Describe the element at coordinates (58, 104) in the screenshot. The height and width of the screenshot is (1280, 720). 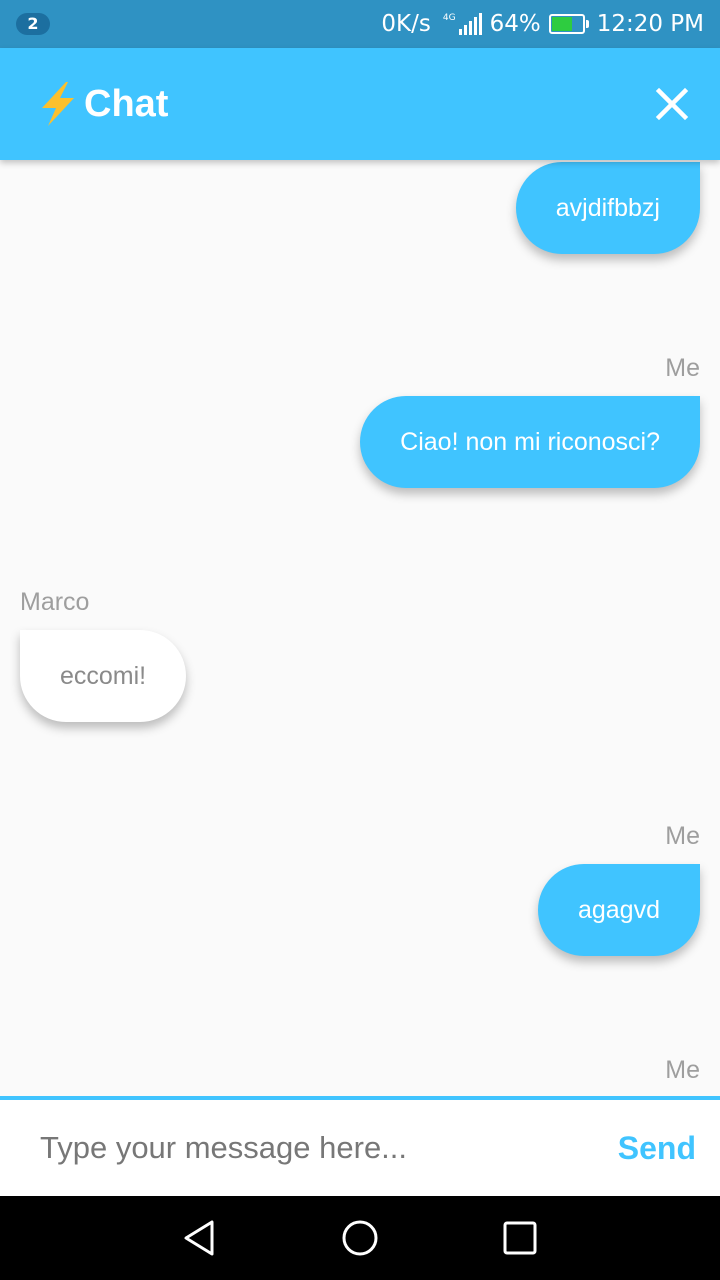
I see `lightning-bolt-icon` at that location.